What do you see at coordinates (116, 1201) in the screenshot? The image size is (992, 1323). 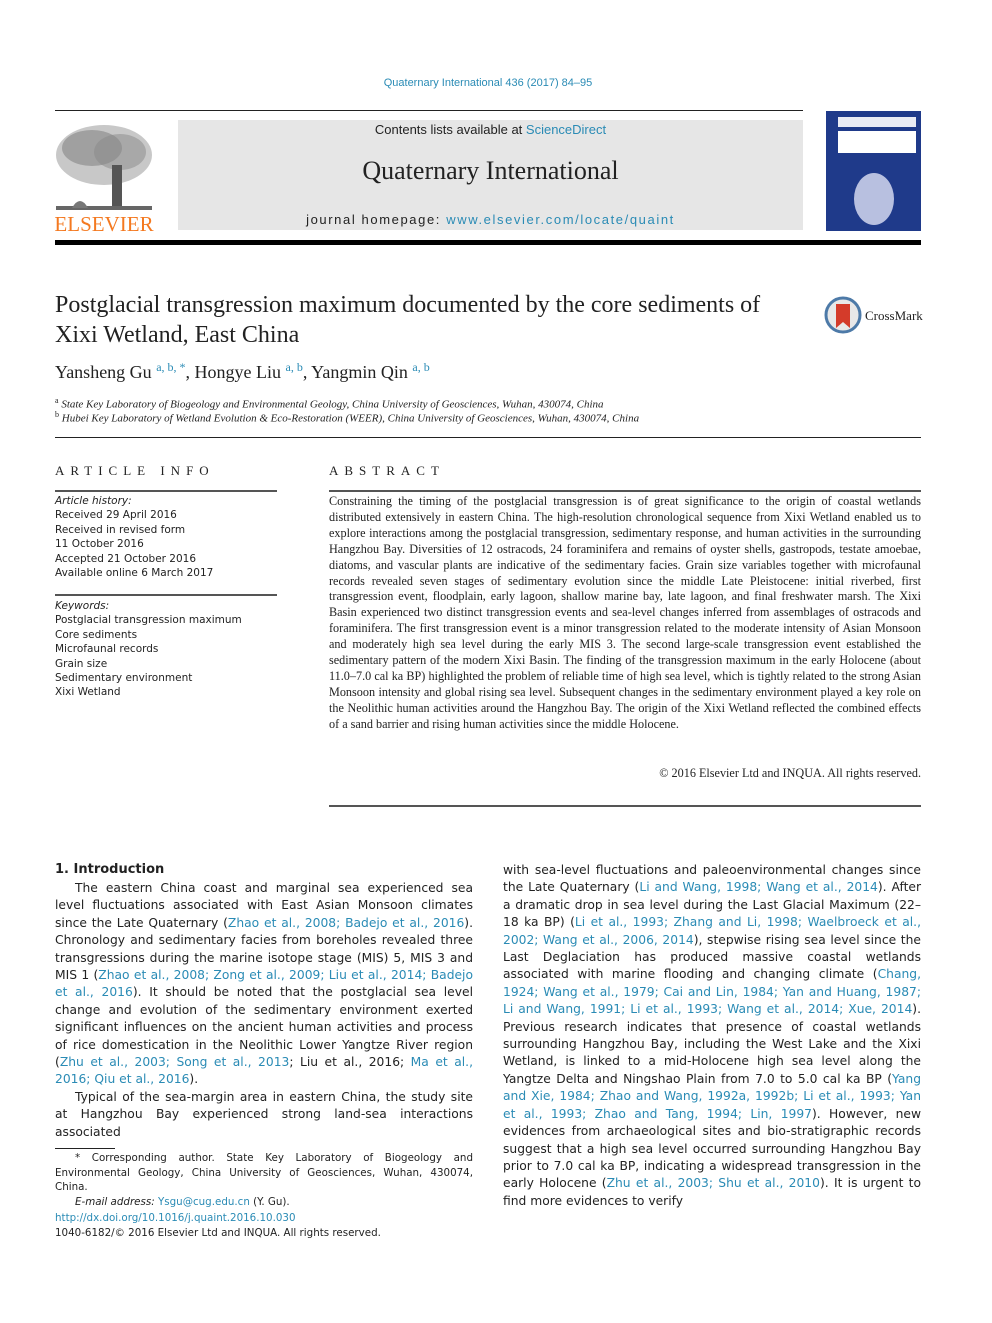 I see `email-label: E-mail address:` at bounding box center [116, 1201].